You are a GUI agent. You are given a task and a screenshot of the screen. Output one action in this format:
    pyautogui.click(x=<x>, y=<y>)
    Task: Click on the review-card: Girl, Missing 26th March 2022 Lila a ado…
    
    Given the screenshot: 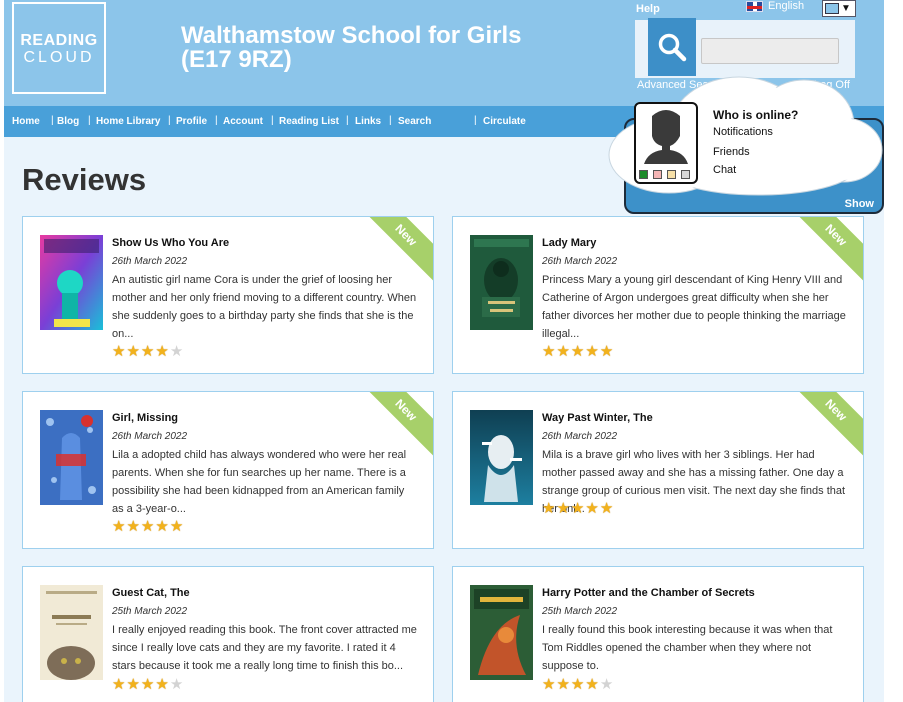 What is the action you would take?
    pyautogui.click(x=228, y=470)
    